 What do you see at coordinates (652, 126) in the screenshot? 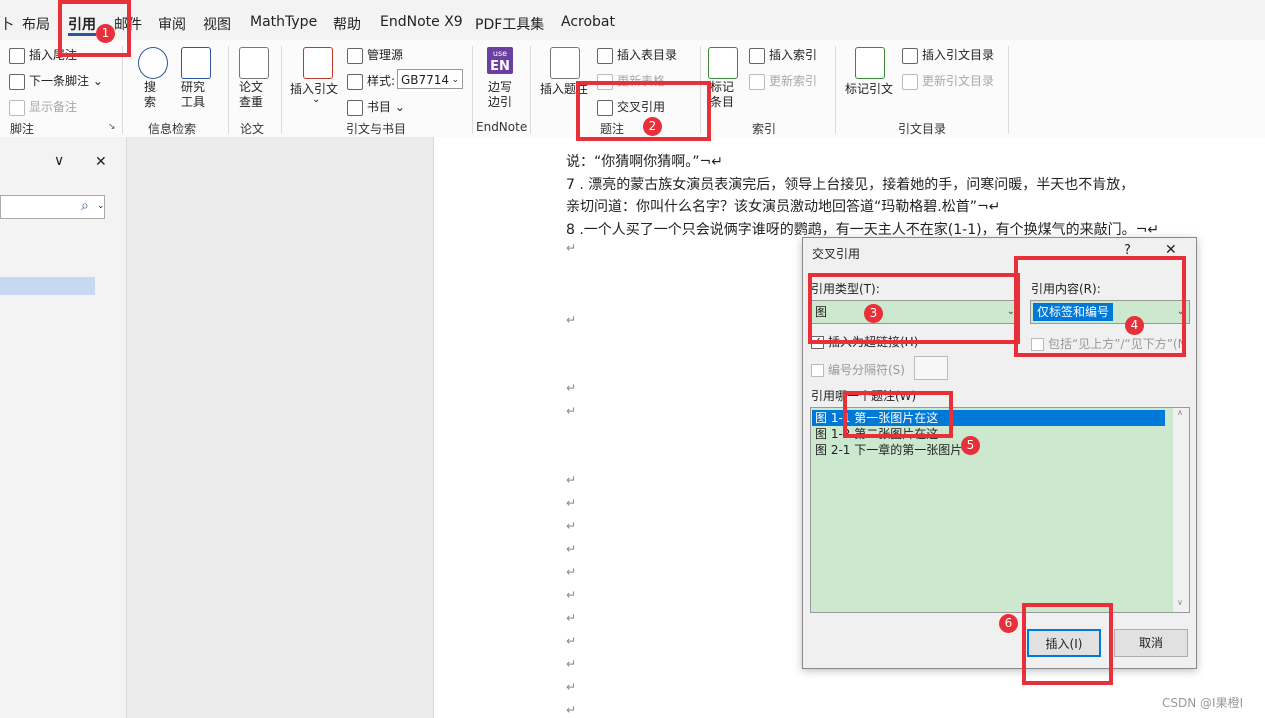
I see `annotation-badge: 2` at bounding box center [652, 126].